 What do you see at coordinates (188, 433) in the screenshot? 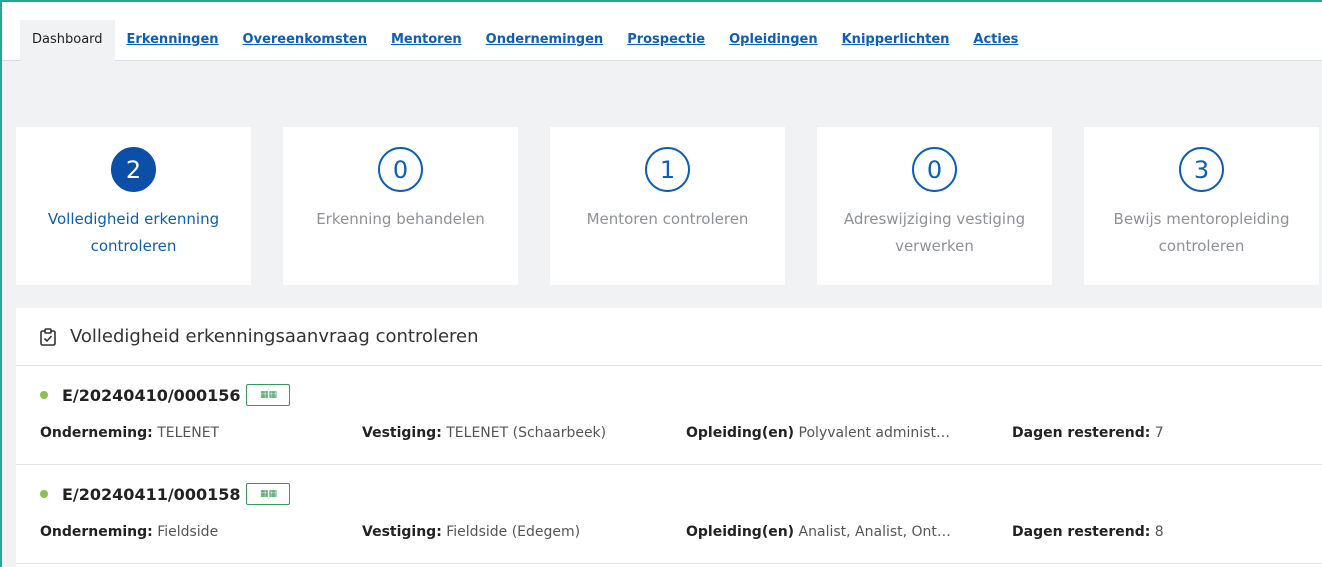
I see `field-value: TELENET` at bounding box center [188, 433].